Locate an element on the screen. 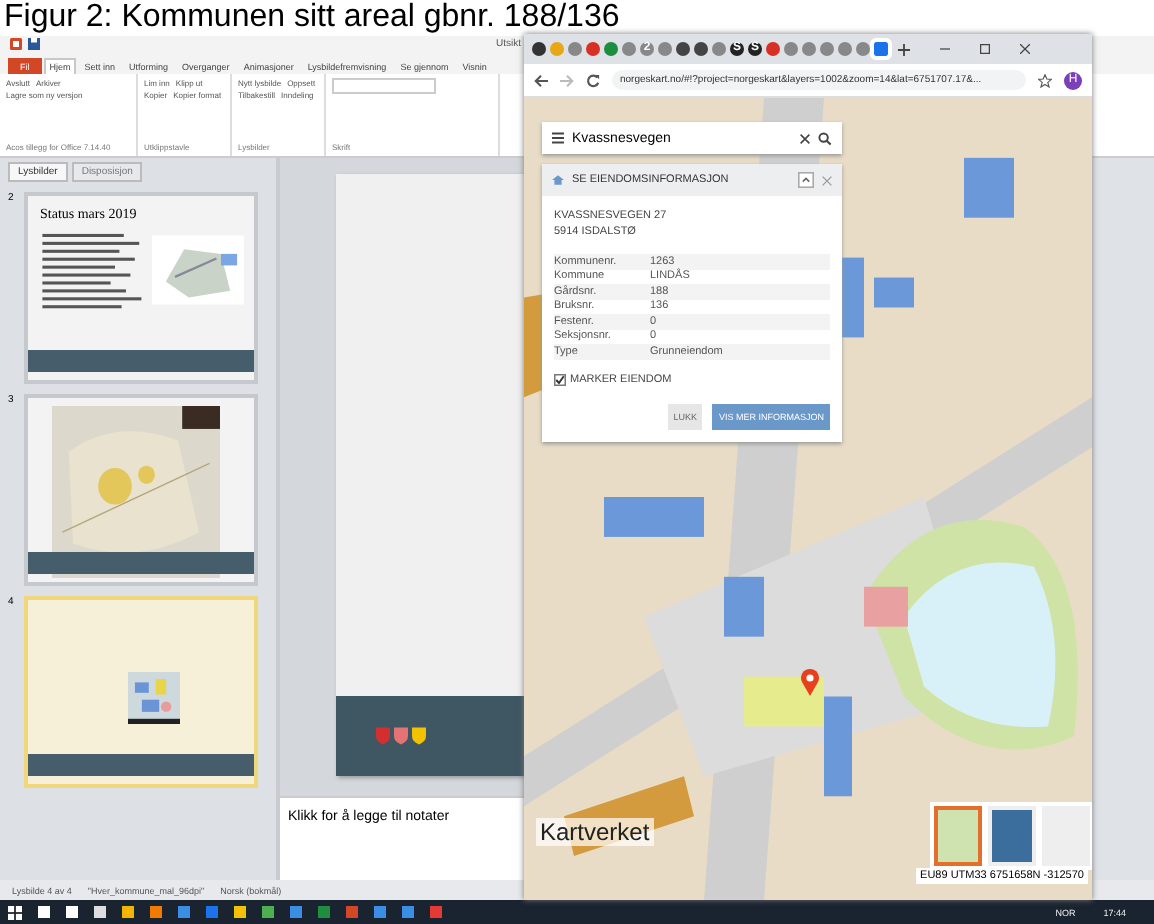 This screenshot has height=924, width=1154. close-icon is located at coordinates (1025, 49).